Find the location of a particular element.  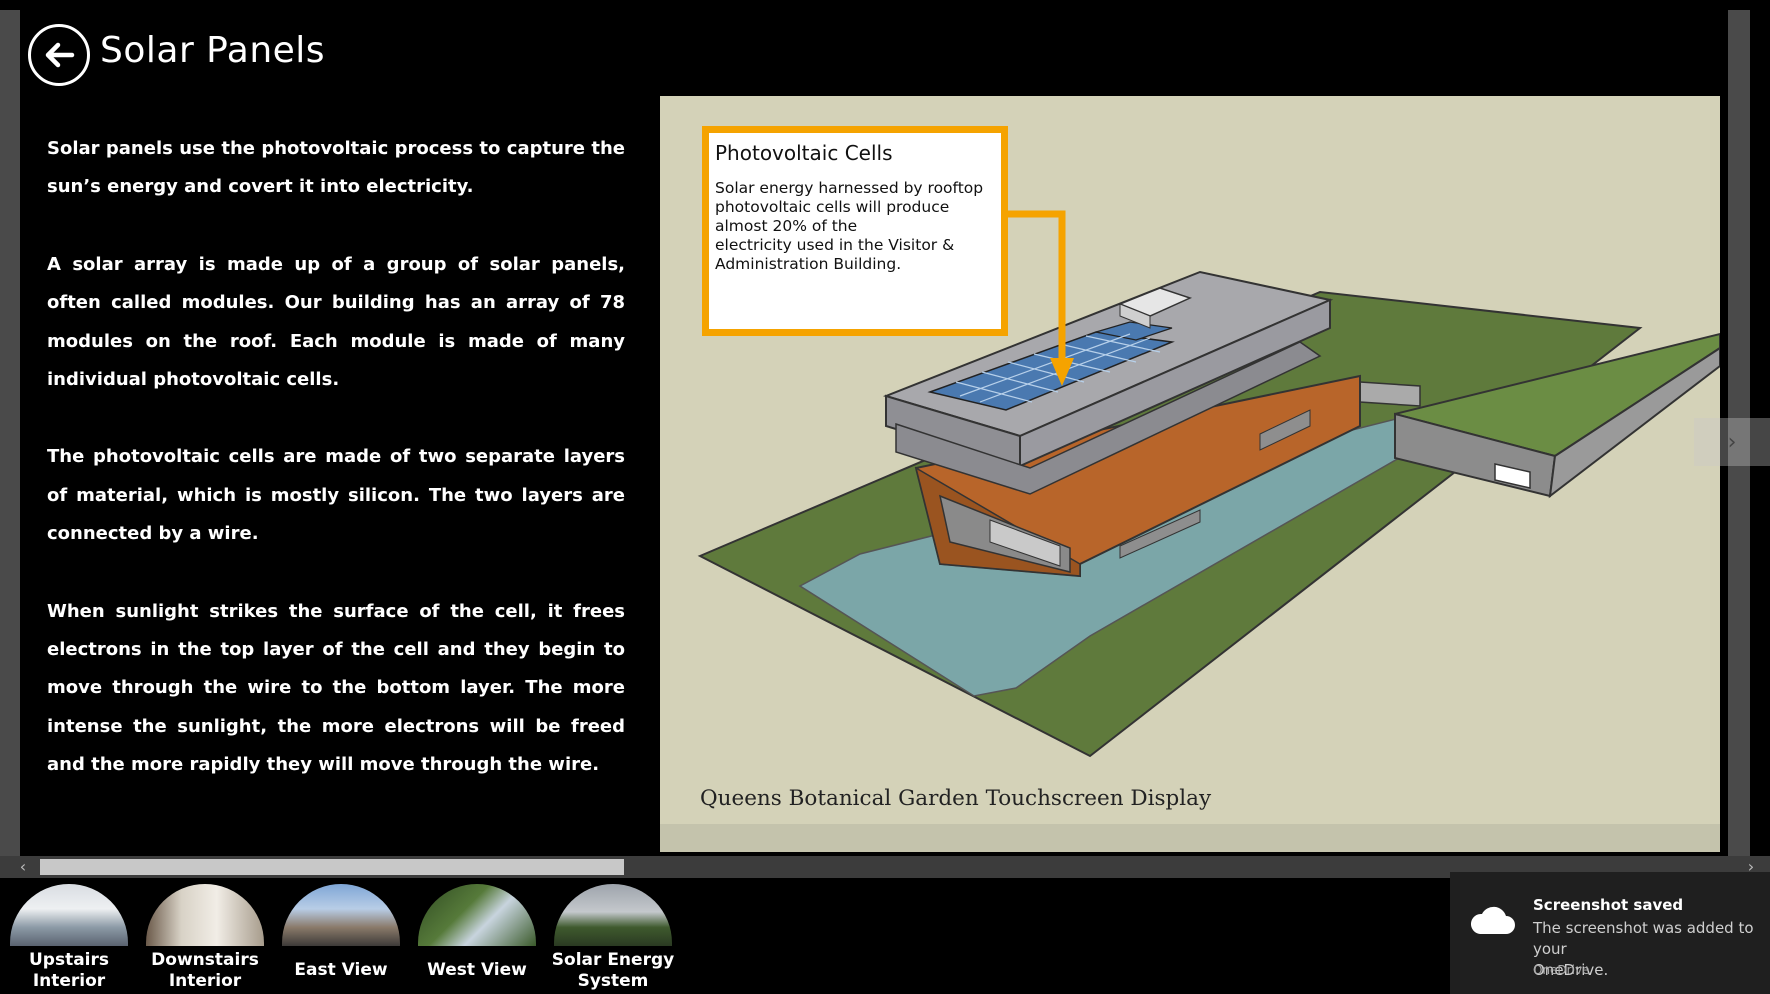

thumbnail-upstairs-interior: Upstairs Interior is located at coordinates (69, 938).